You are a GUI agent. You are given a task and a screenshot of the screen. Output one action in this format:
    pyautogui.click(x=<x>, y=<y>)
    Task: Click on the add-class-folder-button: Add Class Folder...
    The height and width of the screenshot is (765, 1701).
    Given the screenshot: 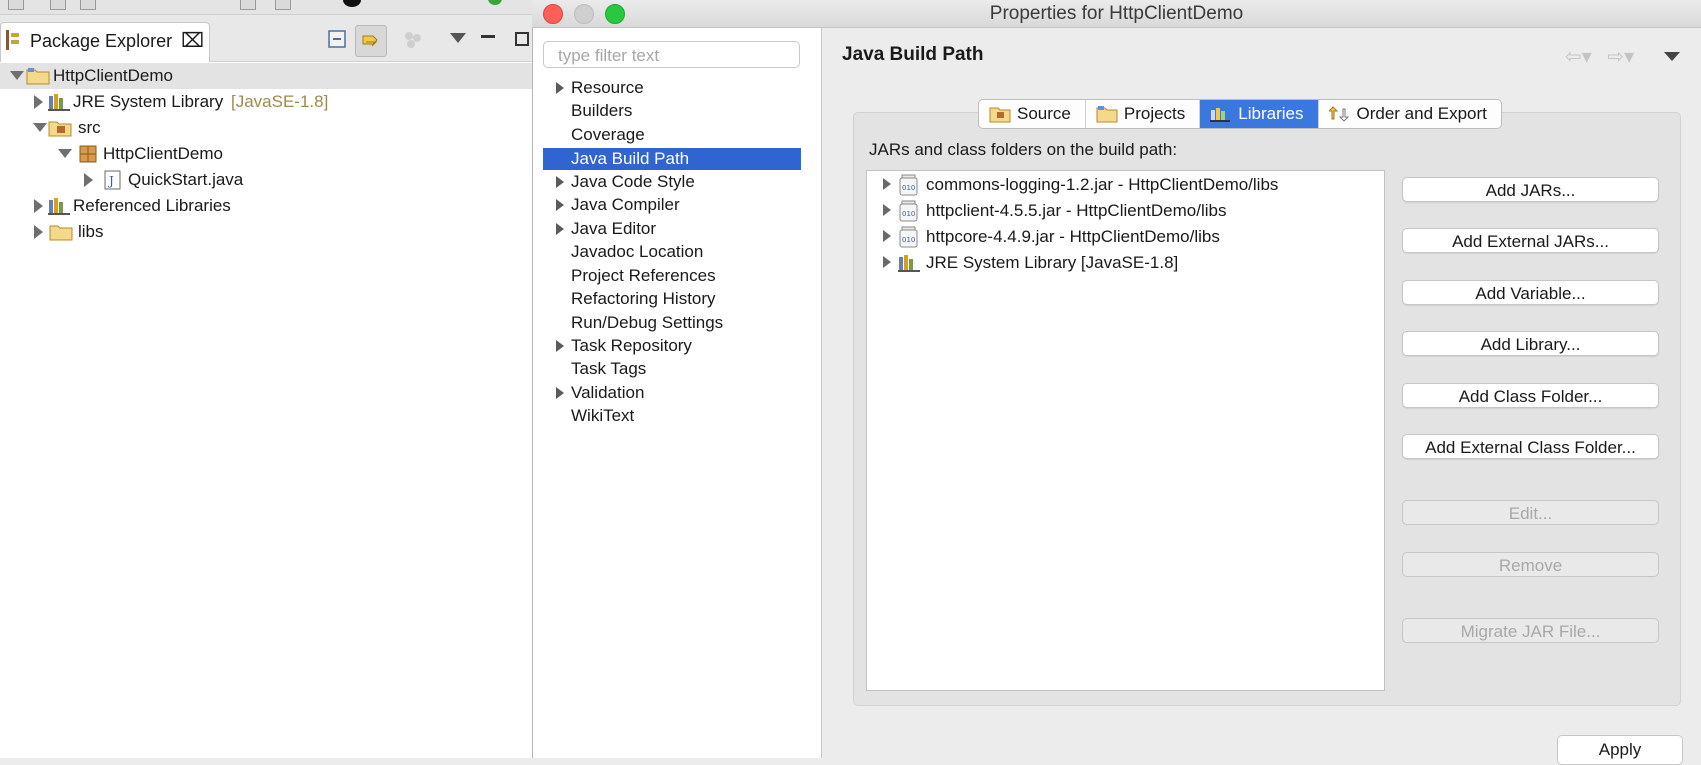 What is the action you would take?
    pyautogui.click(x=1530, y=395)
    